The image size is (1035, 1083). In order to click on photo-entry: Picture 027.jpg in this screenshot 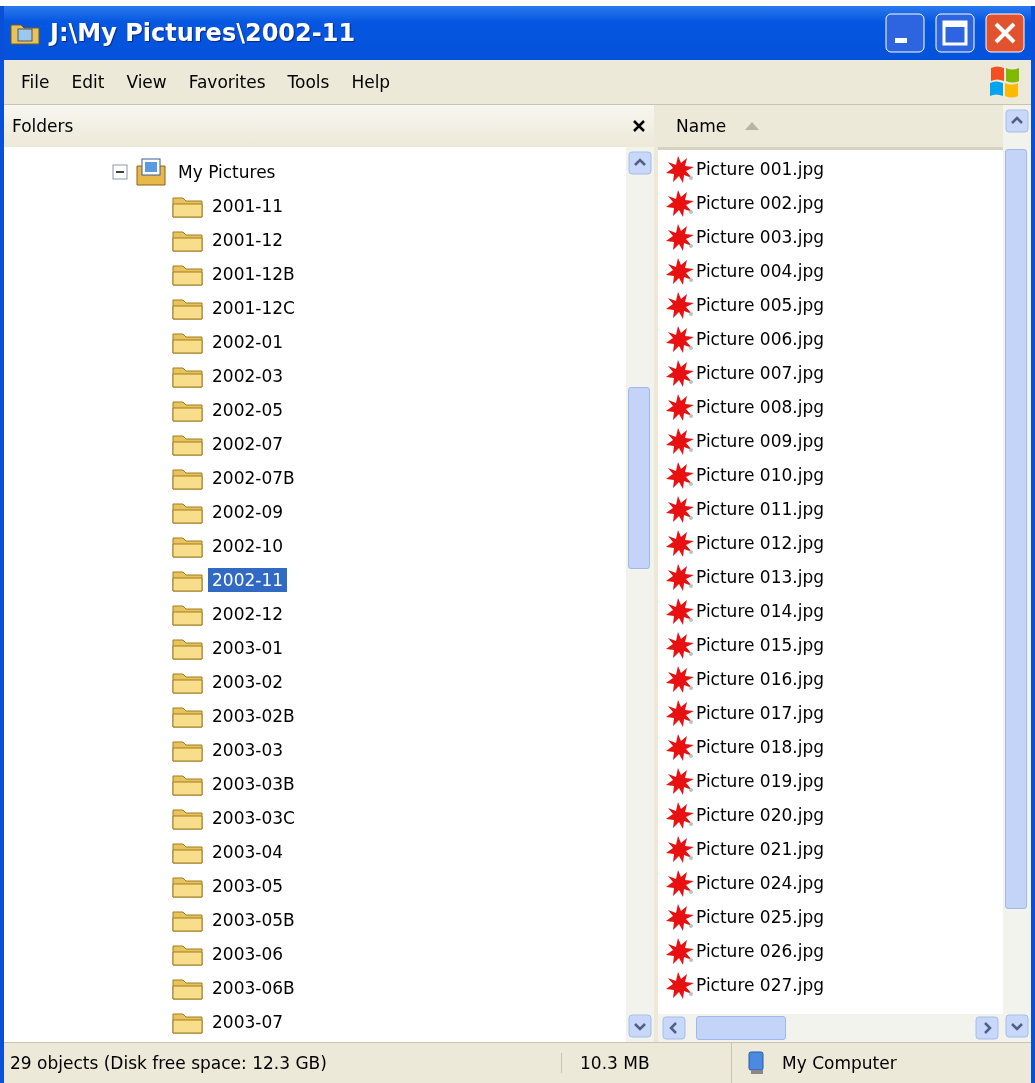, I will do `click(760, 985)`.